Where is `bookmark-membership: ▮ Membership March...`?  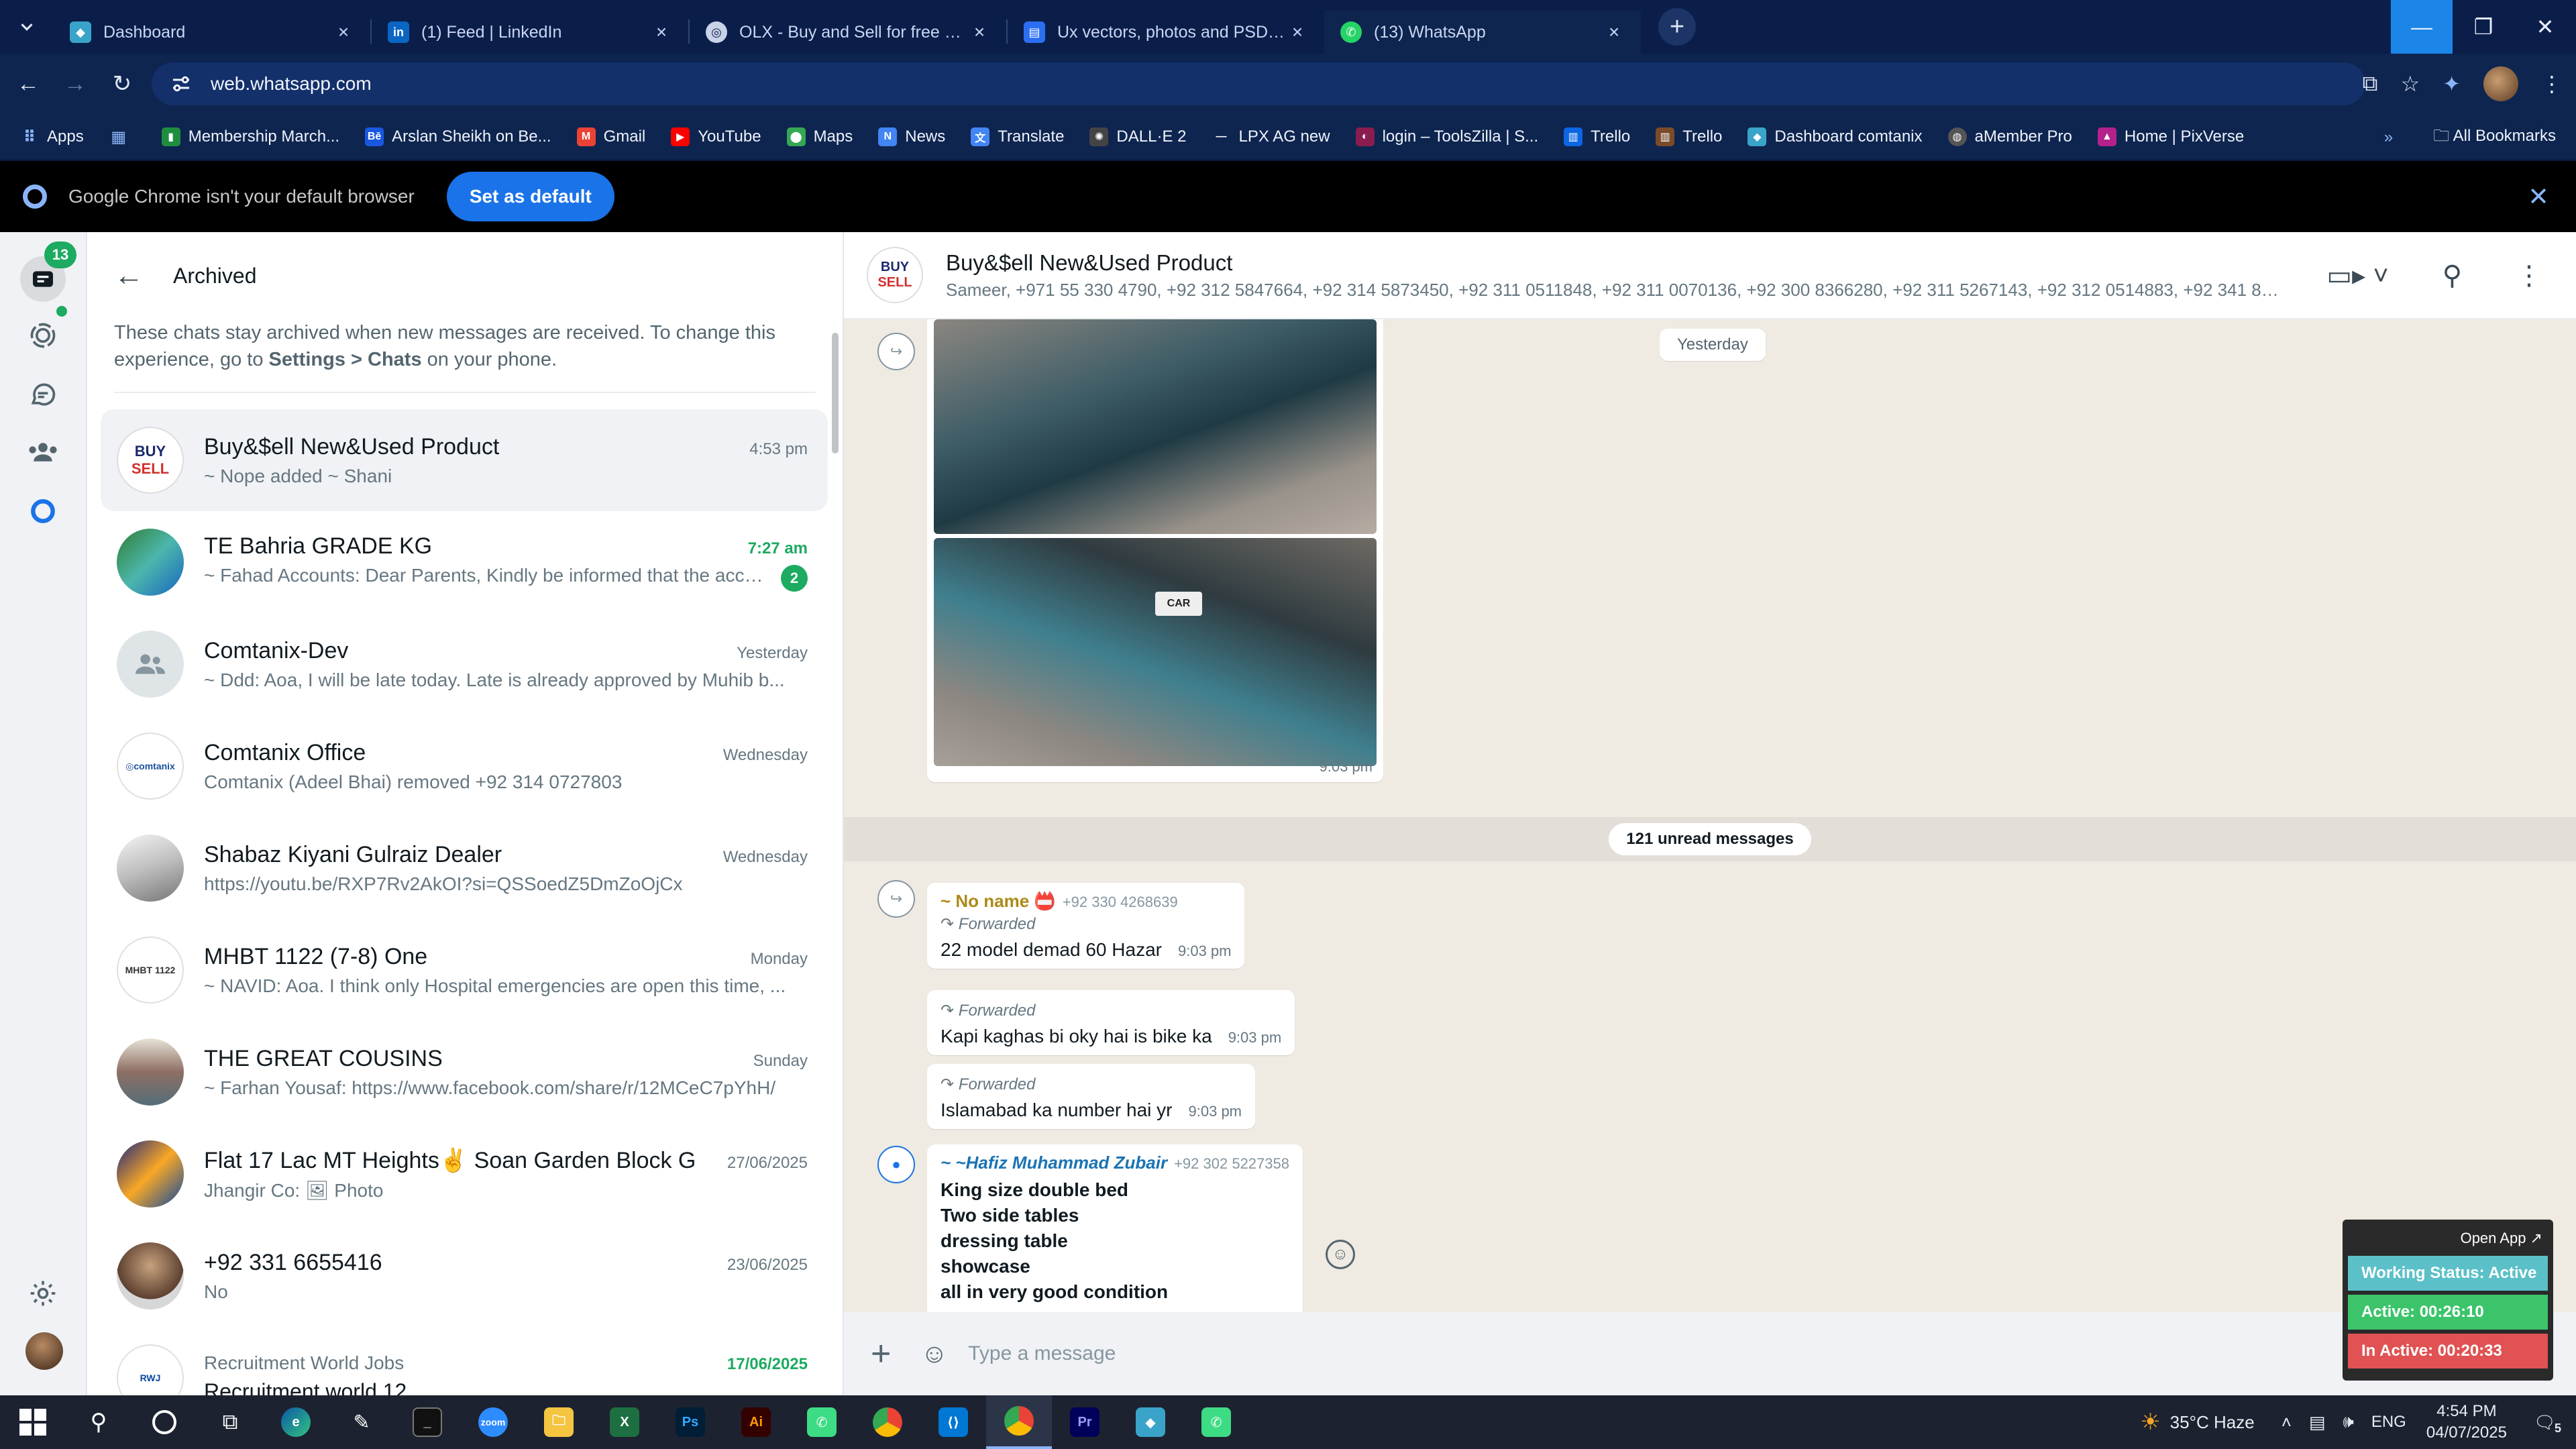 bookmark-membership: ▮ Membership March... is located at coordinates (250, 136).